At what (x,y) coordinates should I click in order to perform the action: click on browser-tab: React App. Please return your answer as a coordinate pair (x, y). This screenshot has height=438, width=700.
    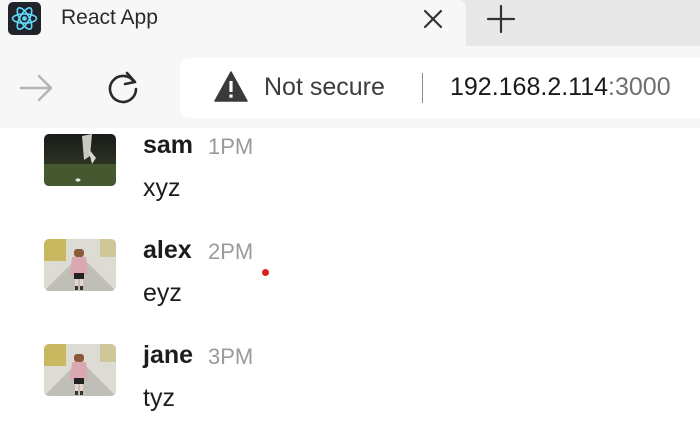
    Looking at the image, I should click on (233, 24).